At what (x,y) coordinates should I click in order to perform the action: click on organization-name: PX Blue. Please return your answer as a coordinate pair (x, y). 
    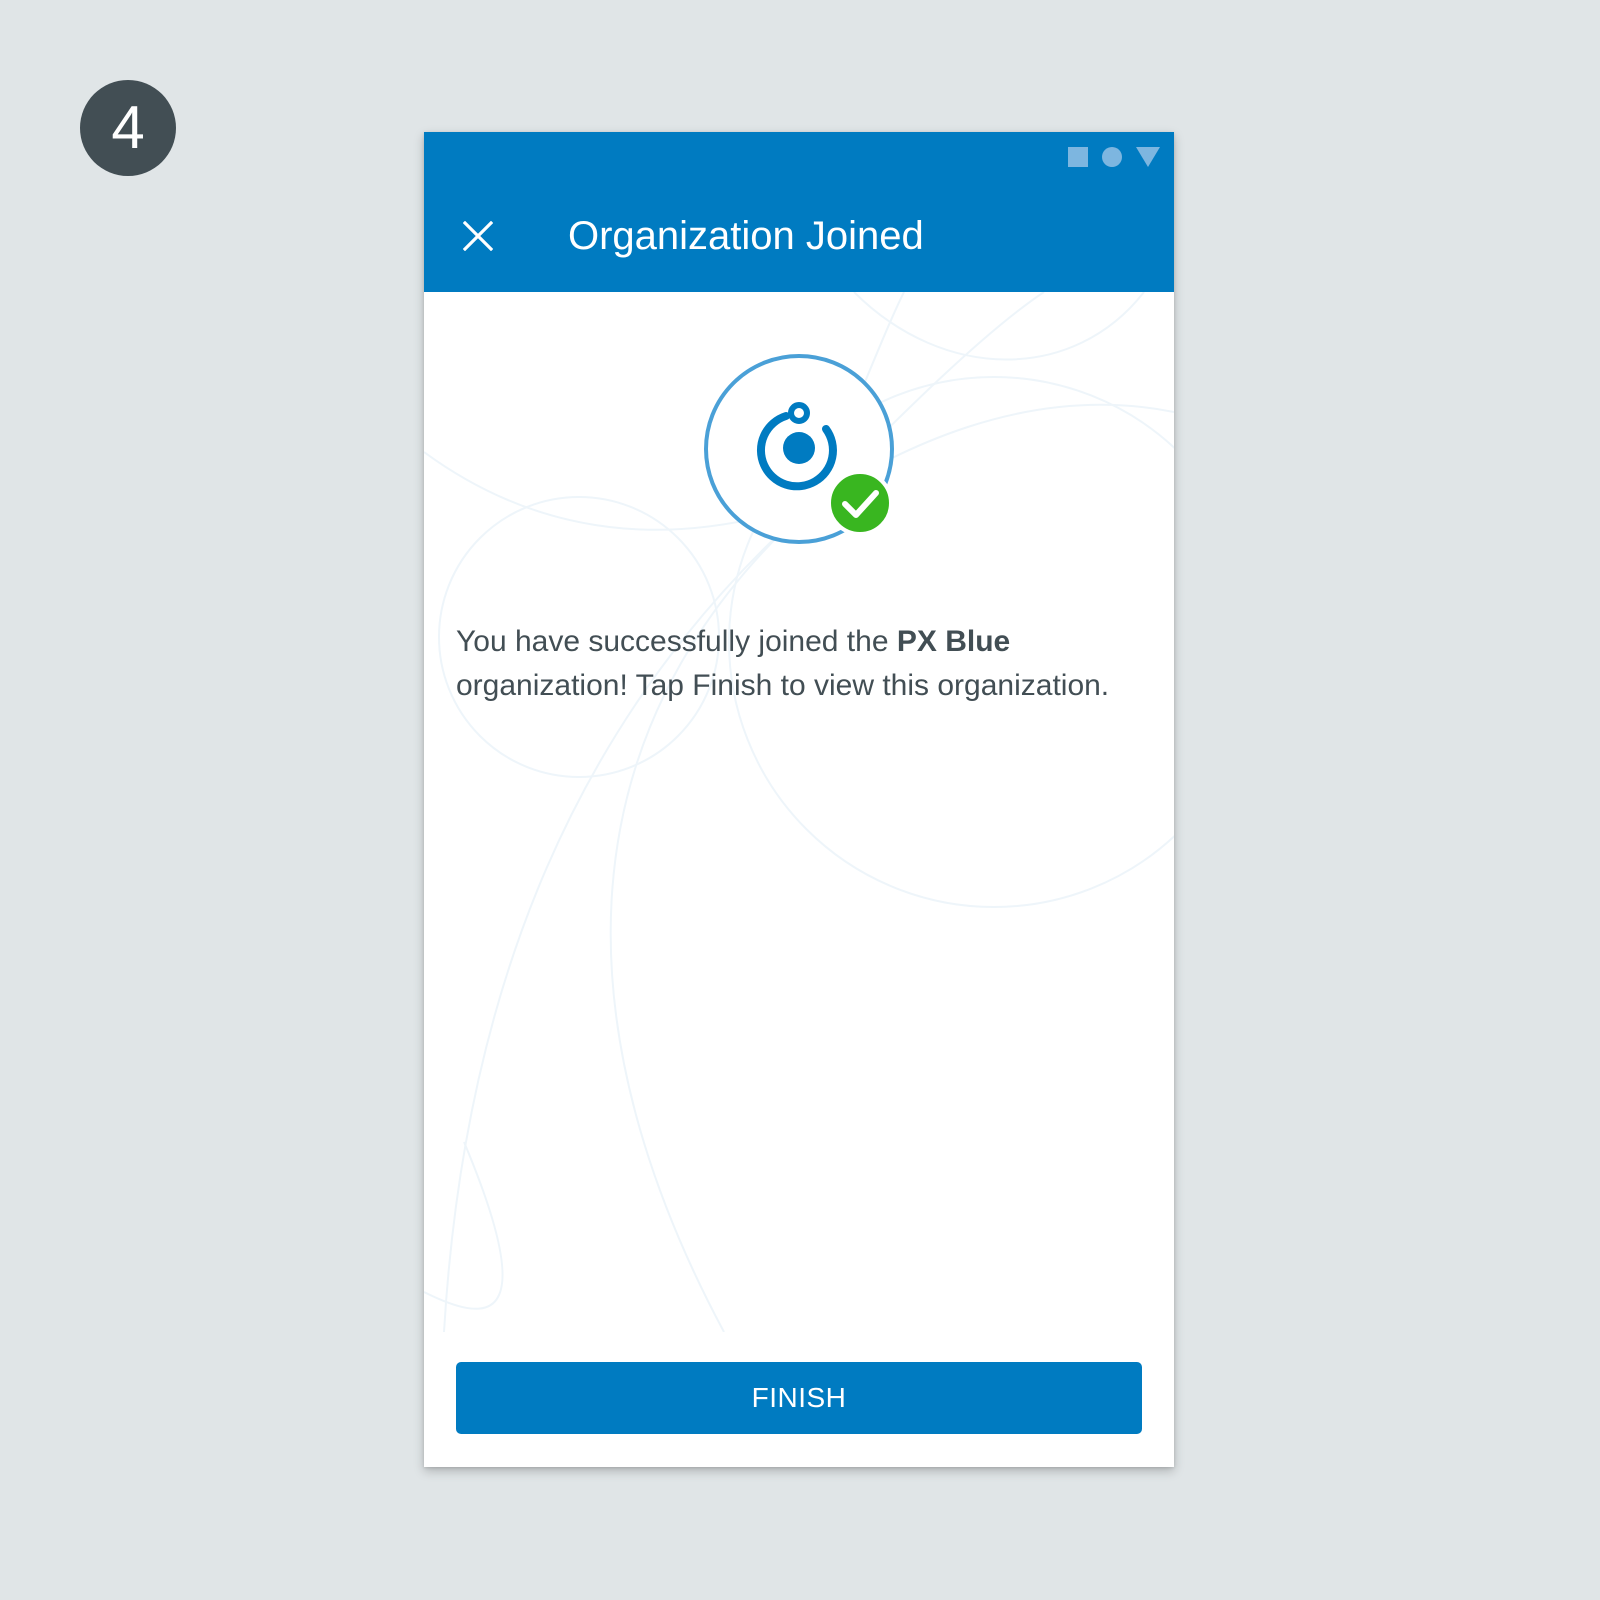
    Looking at the image, I should click on (953, 641).